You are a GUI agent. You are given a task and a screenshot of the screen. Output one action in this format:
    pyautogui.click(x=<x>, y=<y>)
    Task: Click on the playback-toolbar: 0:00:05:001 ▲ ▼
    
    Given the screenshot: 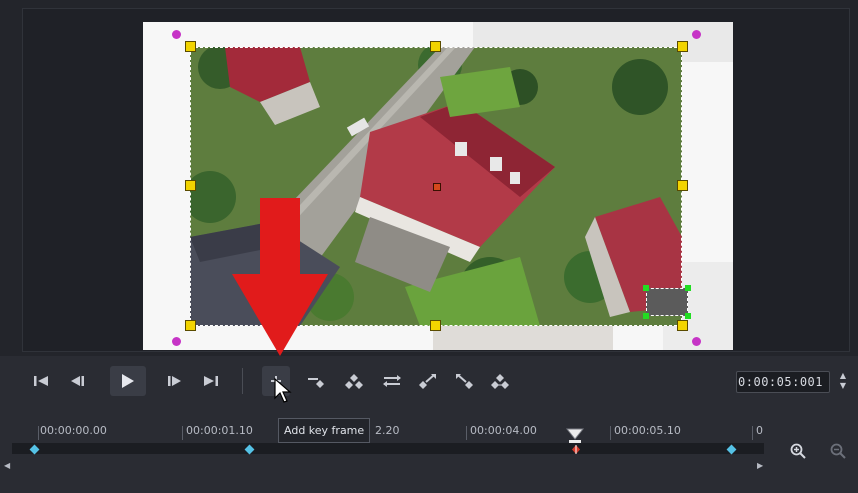 What is the action you would take?
    pyautogui.click(x=429, y=381)
    